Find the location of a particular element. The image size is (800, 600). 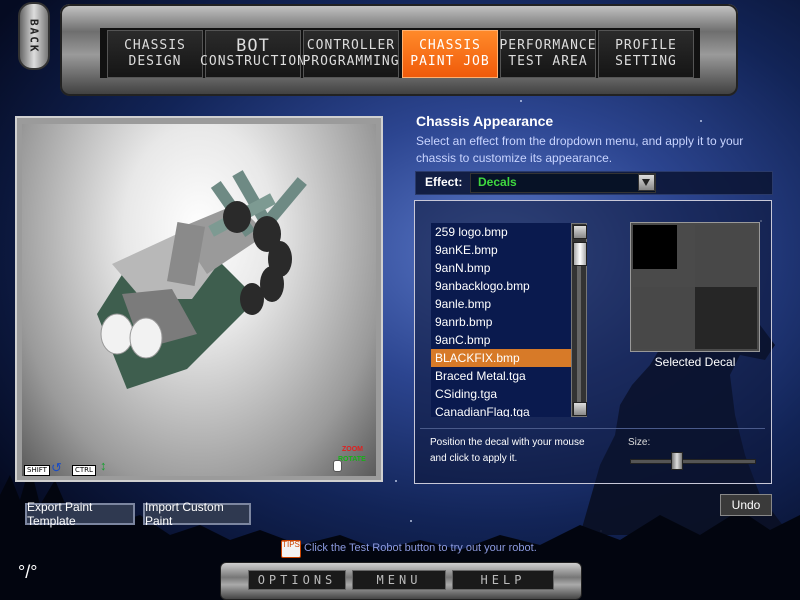

back-label: BACK is located at coordinates (34, 36).